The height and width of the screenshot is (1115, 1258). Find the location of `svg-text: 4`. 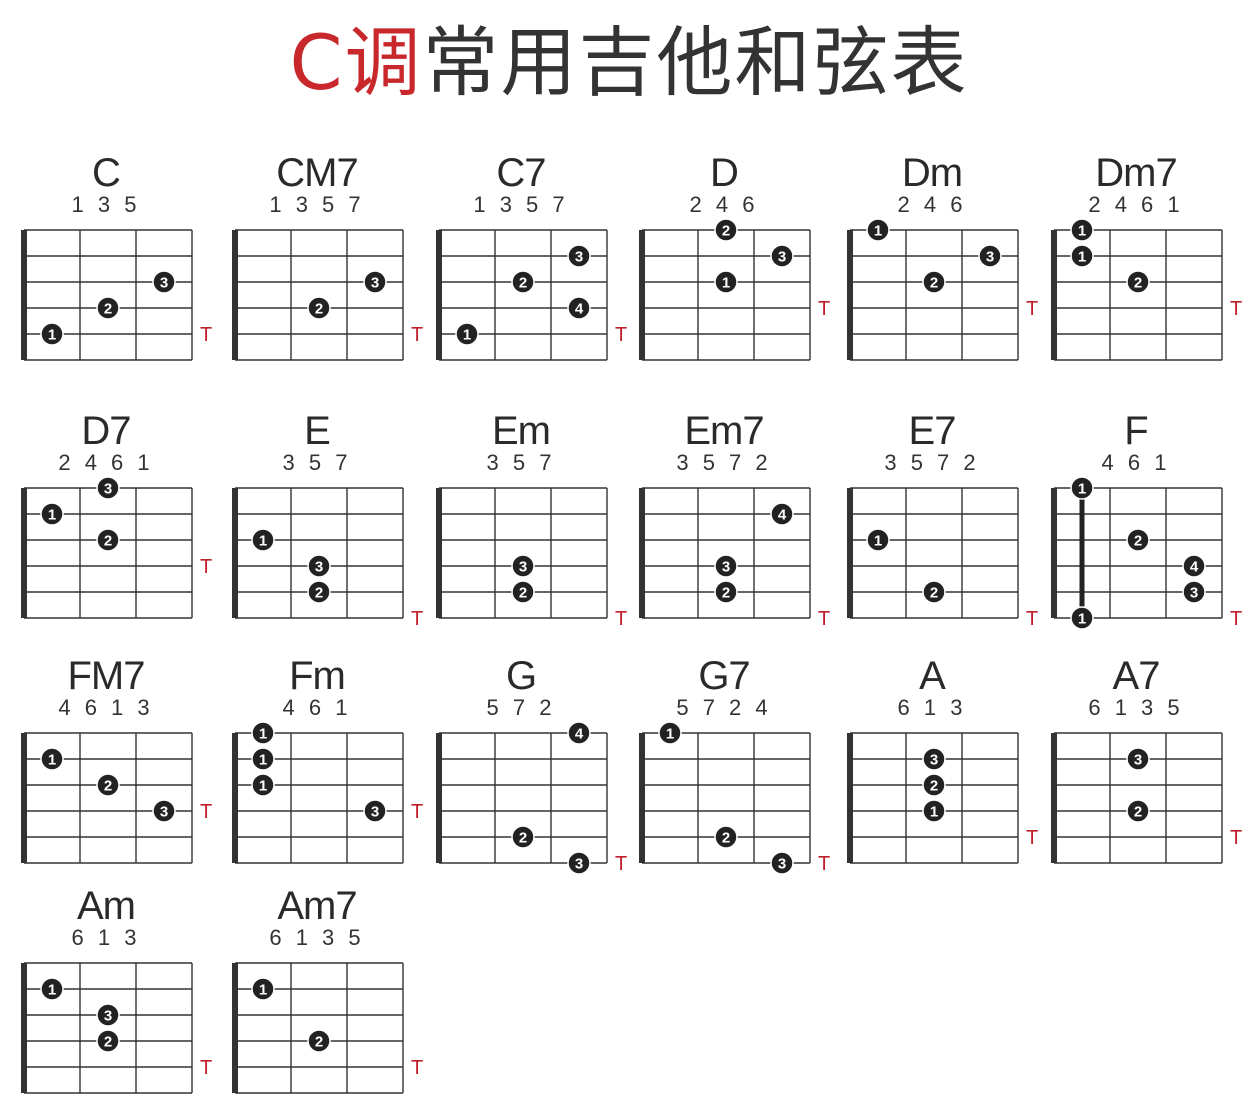

svg-text: 4 is located at coordinates (579, 309).